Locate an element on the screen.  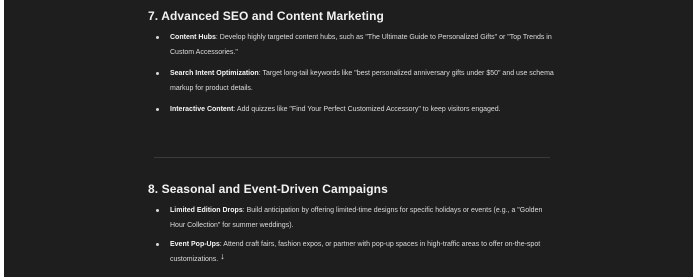
section-divider is located at coordinates (352, 157).